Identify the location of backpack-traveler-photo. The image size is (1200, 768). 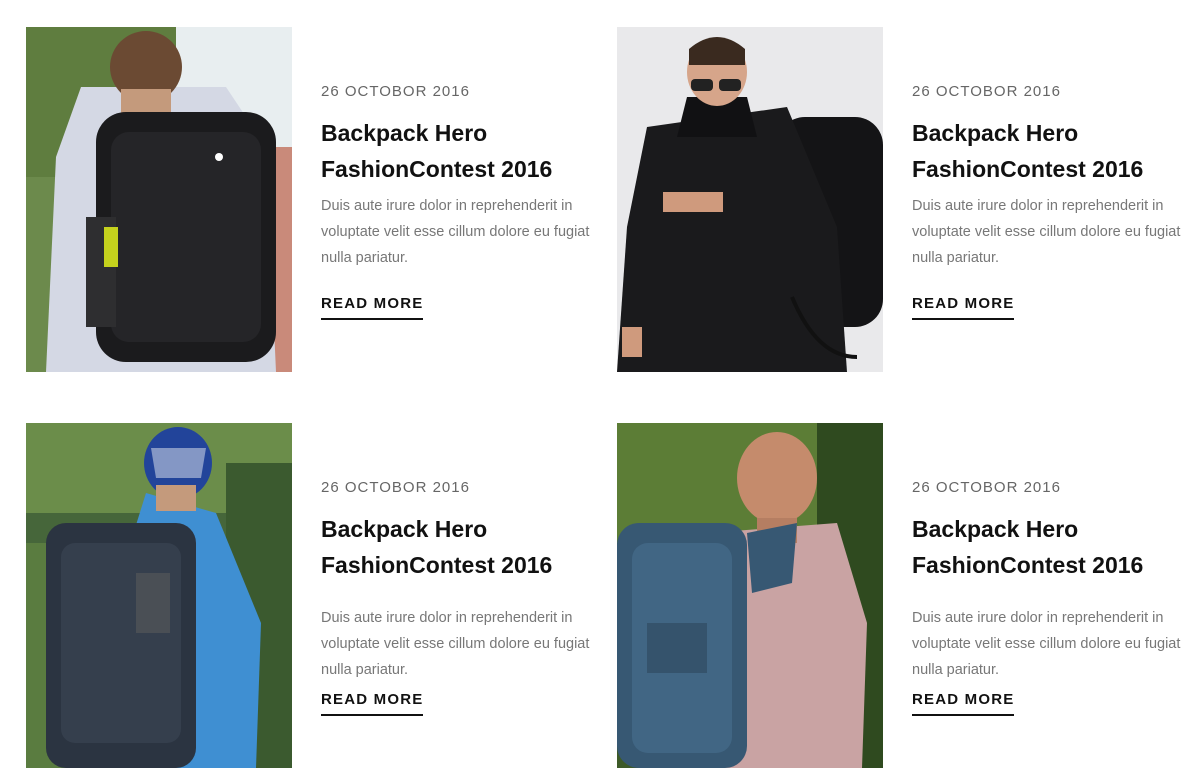
(750, 595).